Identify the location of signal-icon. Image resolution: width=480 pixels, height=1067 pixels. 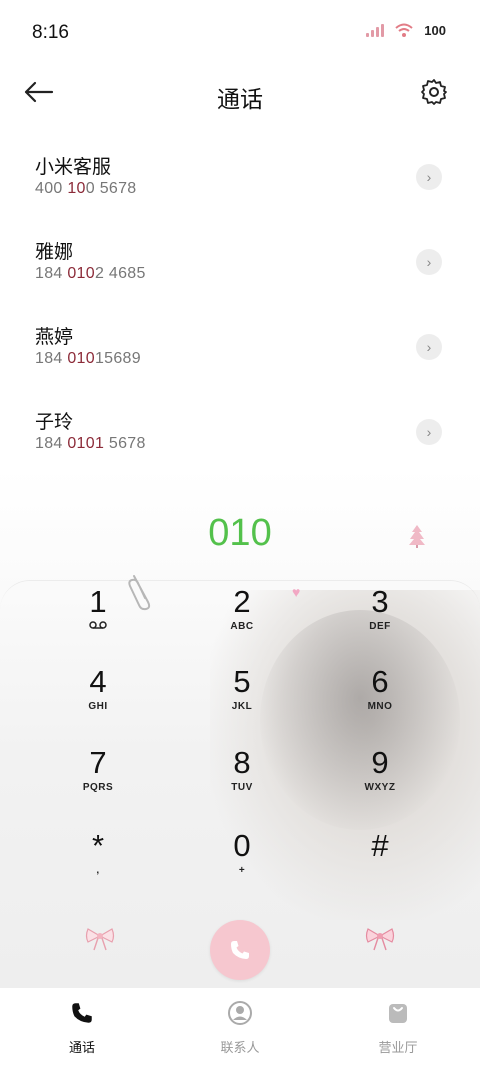
(375, 30).